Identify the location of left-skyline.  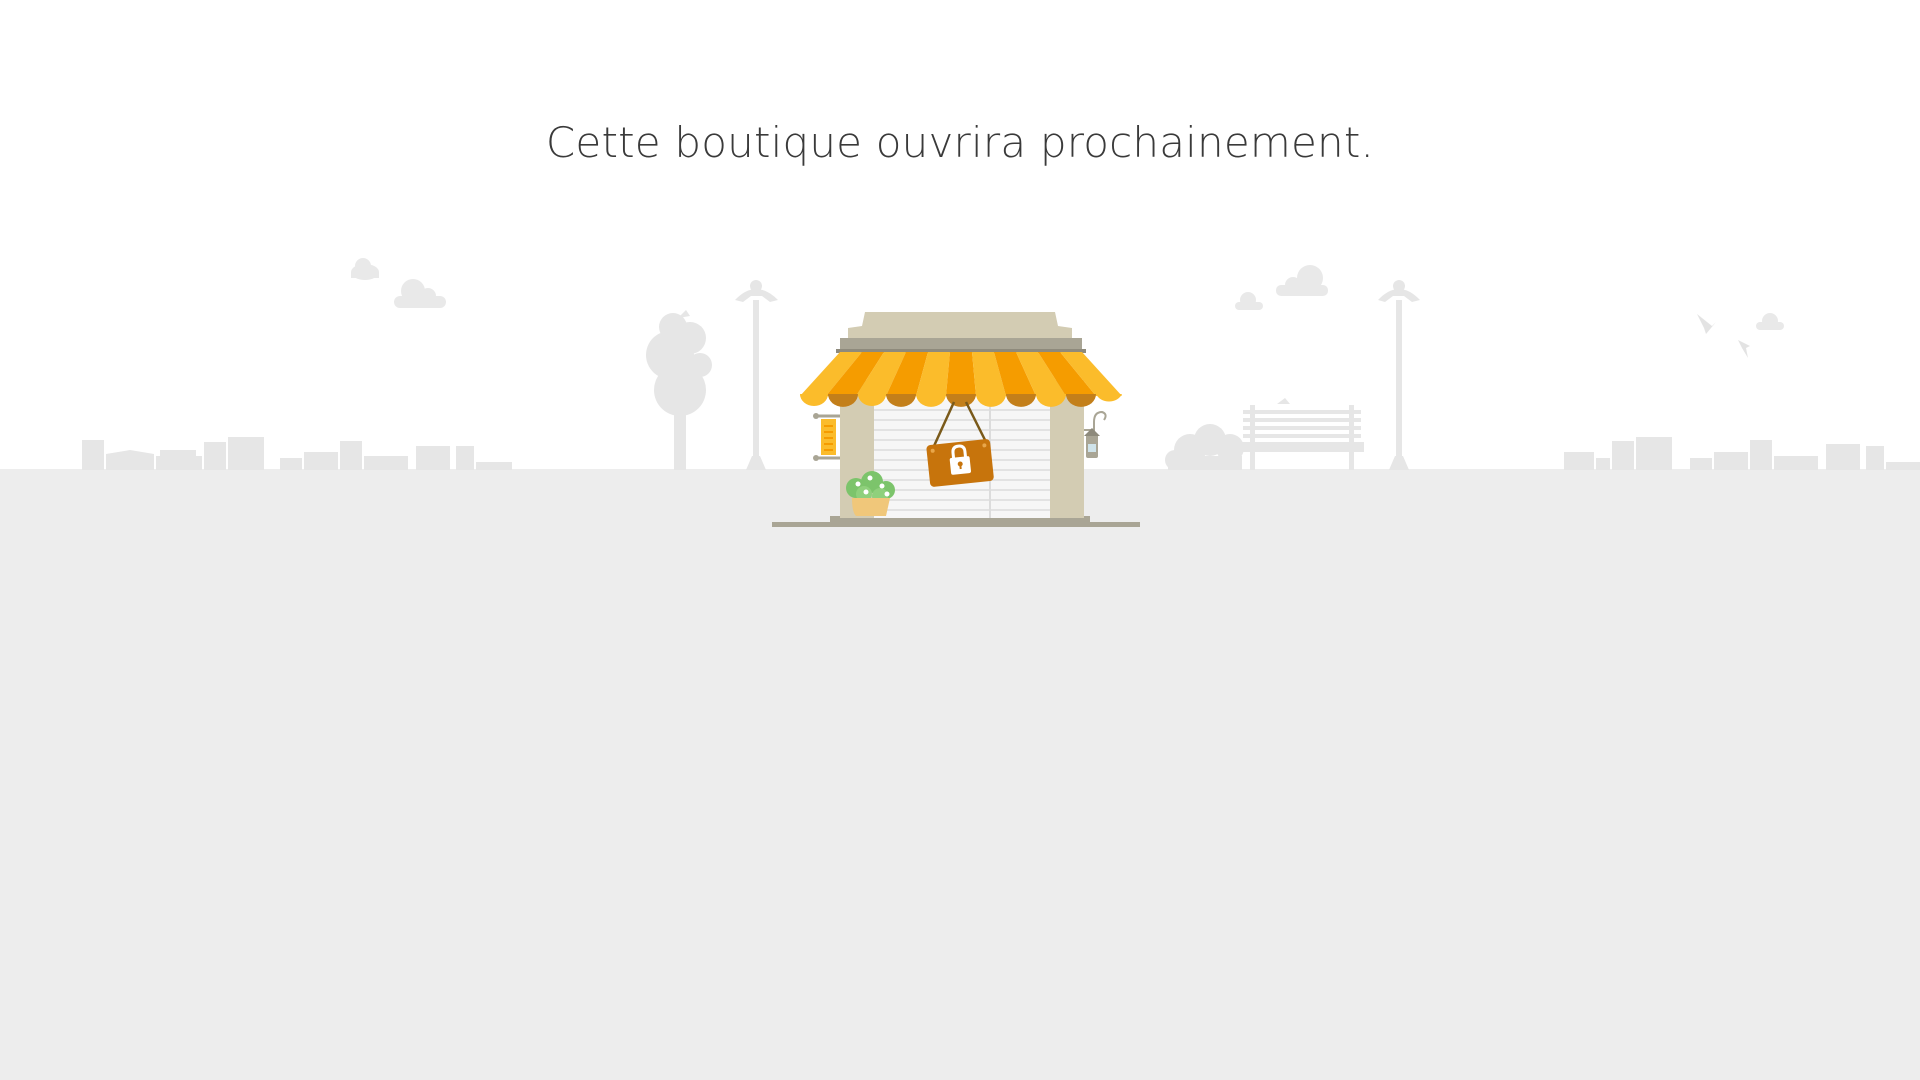
(297, 453).